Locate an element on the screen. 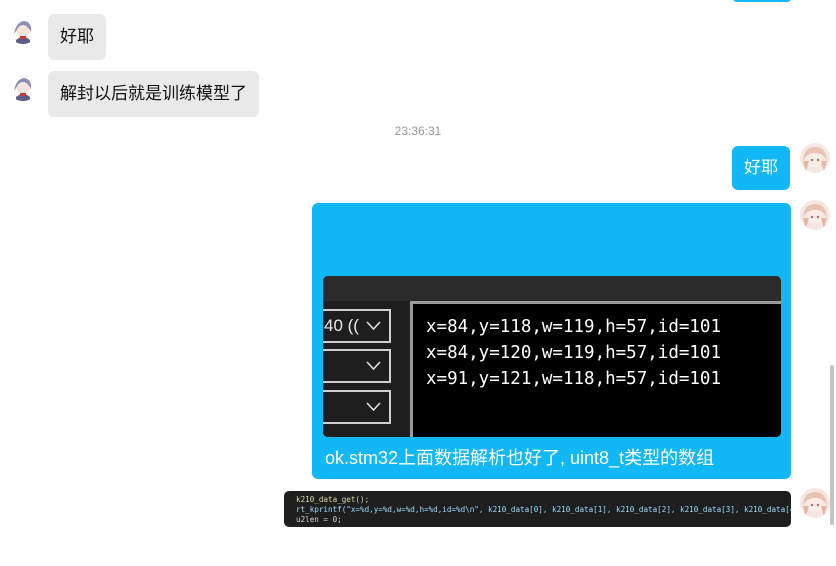 This screenshot has width=836, height=566. message-text: 解封以后就是训练模型了 is located at coordinates (153, 93).